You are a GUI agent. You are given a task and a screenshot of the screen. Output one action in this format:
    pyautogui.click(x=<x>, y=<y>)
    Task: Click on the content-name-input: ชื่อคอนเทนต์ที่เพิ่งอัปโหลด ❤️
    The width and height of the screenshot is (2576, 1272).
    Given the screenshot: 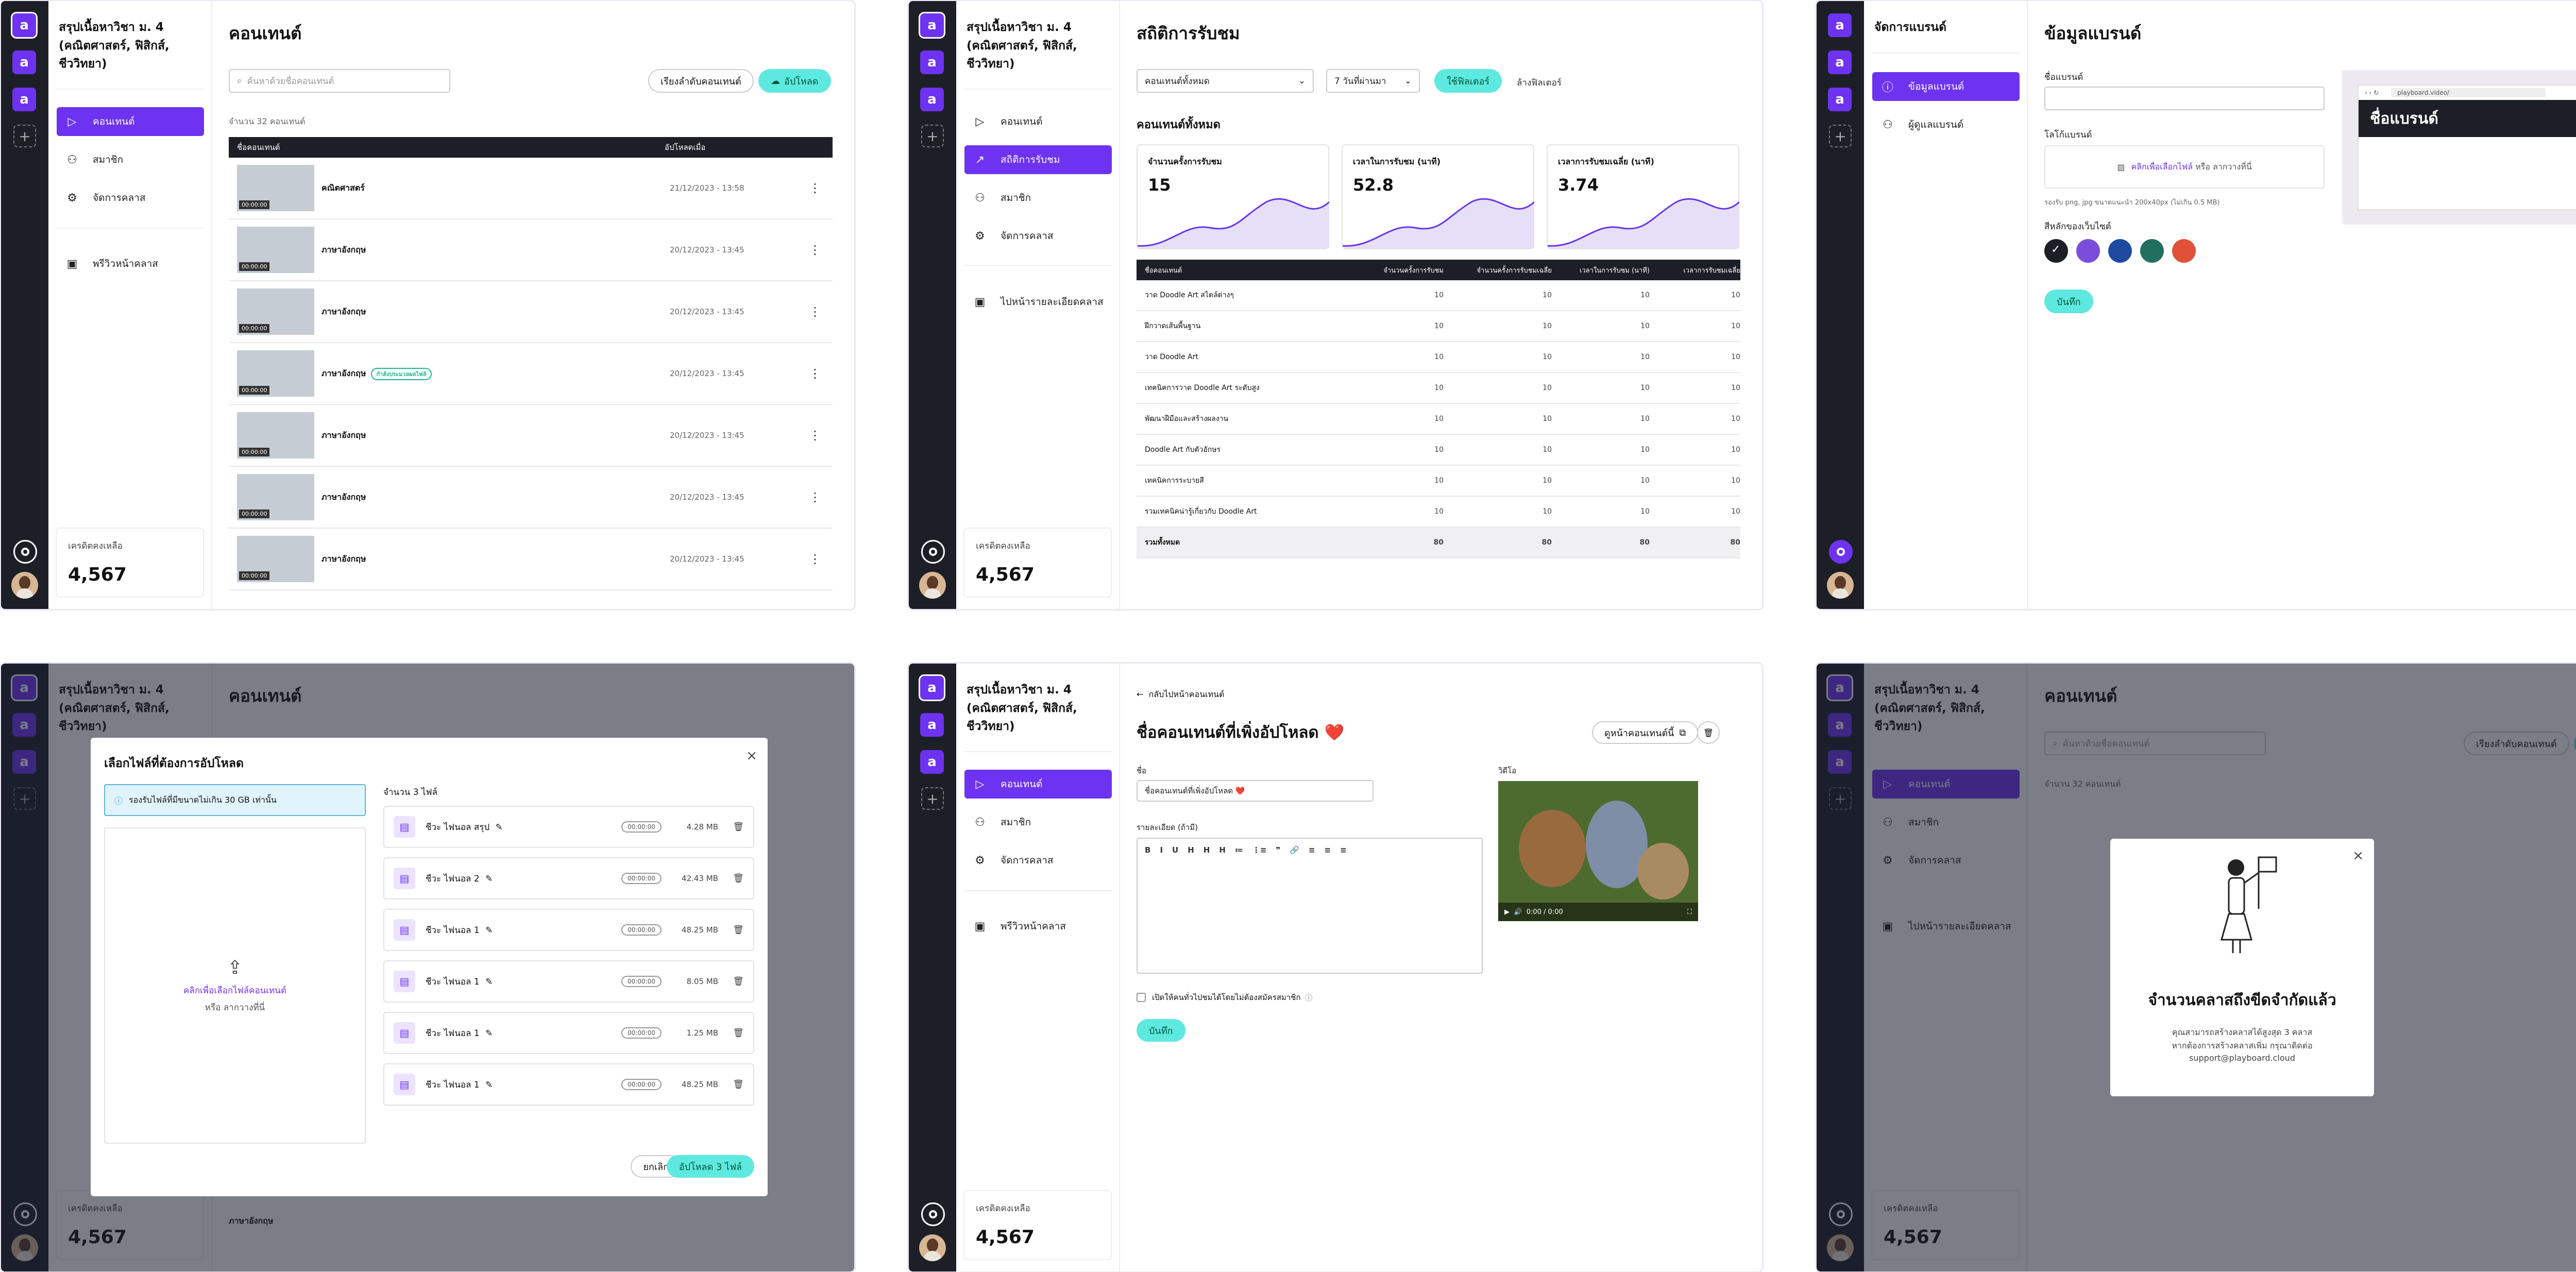 What is the action you would take?
    pyautogui.click(x=1255, y=791)
    